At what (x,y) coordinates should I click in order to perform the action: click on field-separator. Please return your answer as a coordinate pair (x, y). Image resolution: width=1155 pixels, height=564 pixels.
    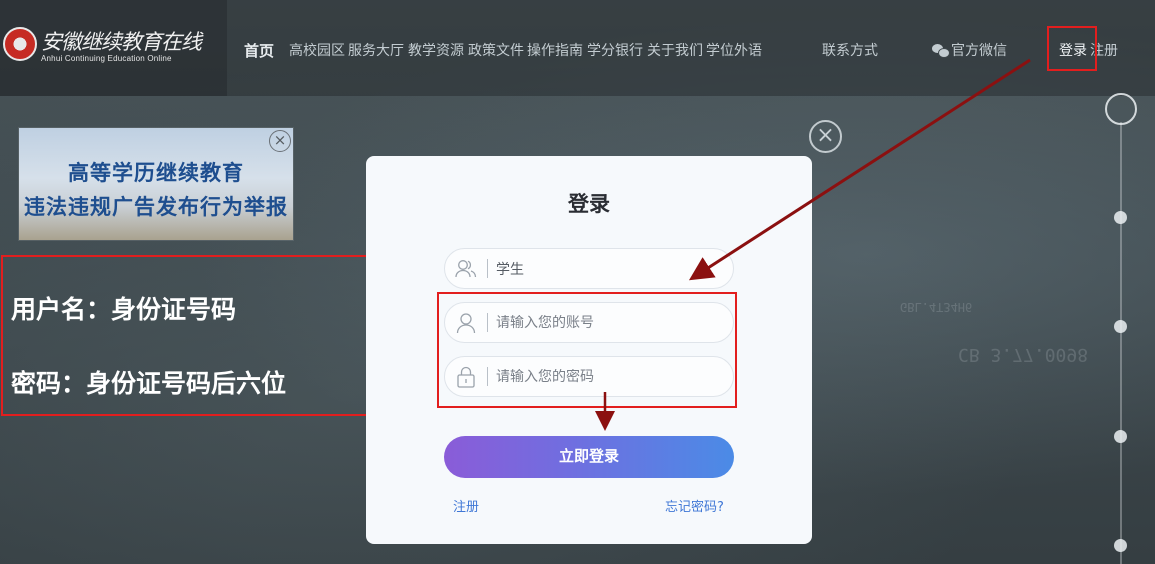
    Looking at the image, I should click on (487, 268).